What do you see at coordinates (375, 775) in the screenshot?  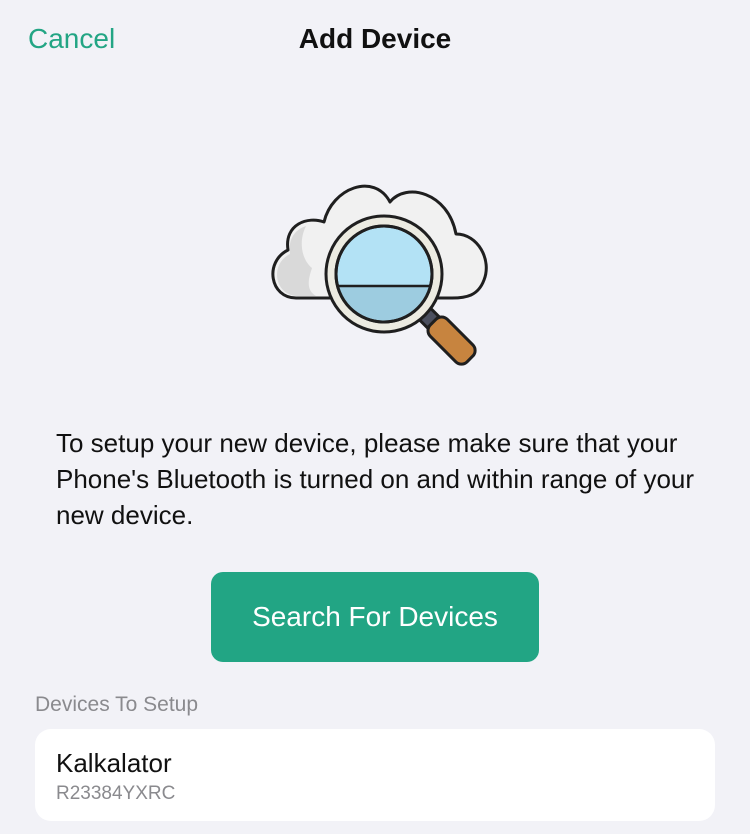 I see `device-list-item: Kalkalator R23384YXRC` at bounding box center [375, 775].